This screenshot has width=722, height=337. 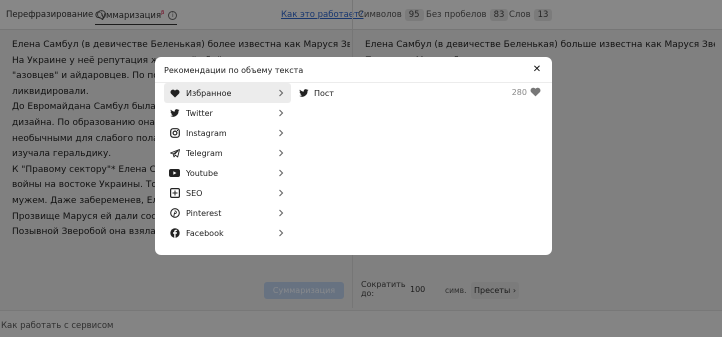 What do you see at coordinates (537, 70) in the screenshot?
I see `close-icon: ✕` at bounding box center [537, 70].